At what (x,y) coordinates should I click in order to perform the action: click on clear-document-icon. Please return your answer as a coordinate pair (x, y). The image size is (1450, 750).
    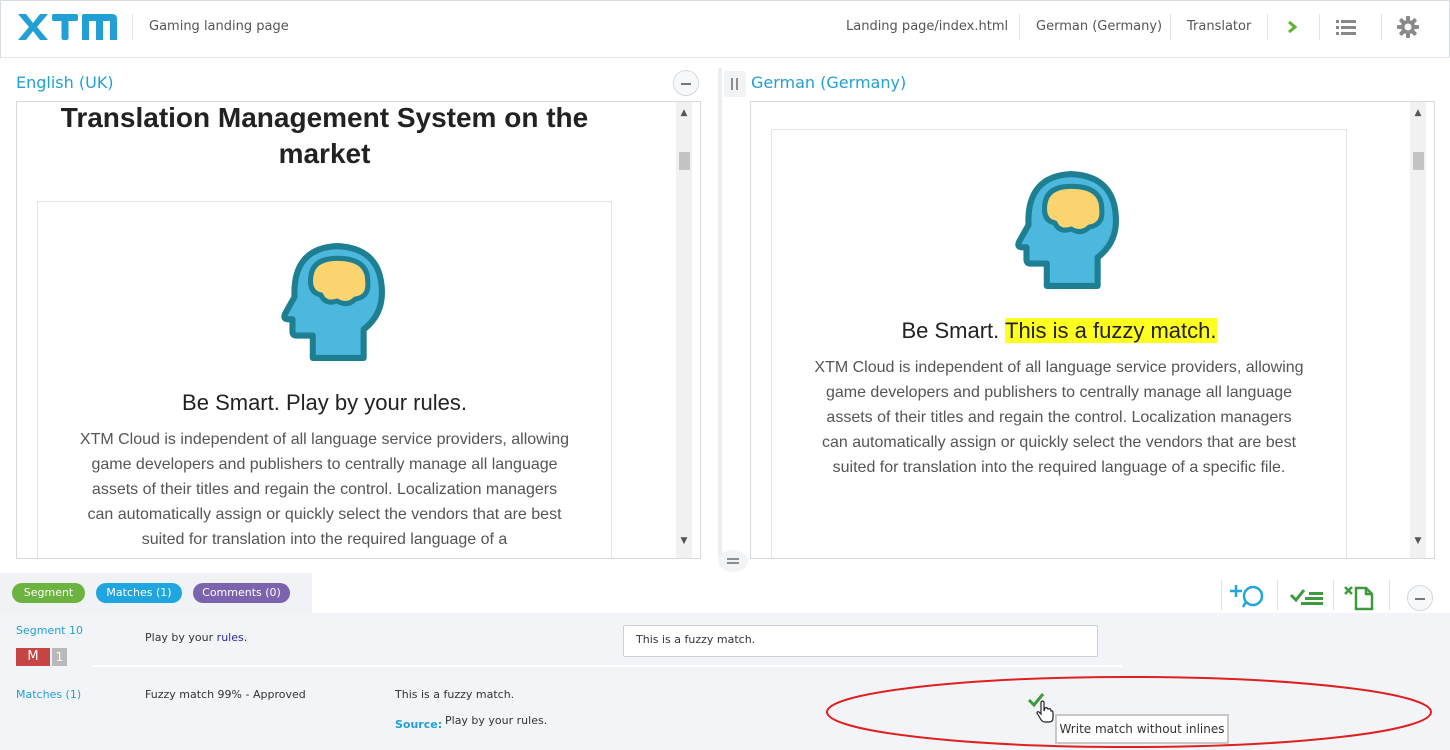
    Looking at the image, I should click on (1361, 598).